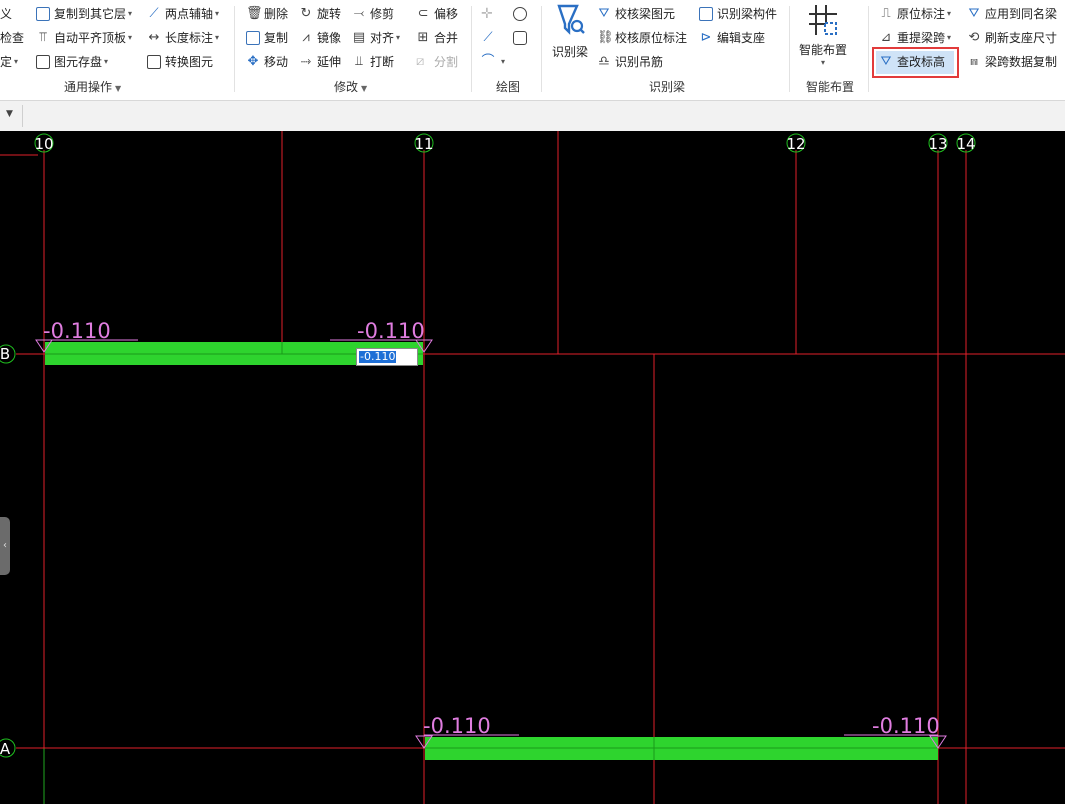 The height and width of the screenshot is (804, 1065). I want to click on copy-to-layer-button: 复制到其它层 ▾, so click(84, 14).